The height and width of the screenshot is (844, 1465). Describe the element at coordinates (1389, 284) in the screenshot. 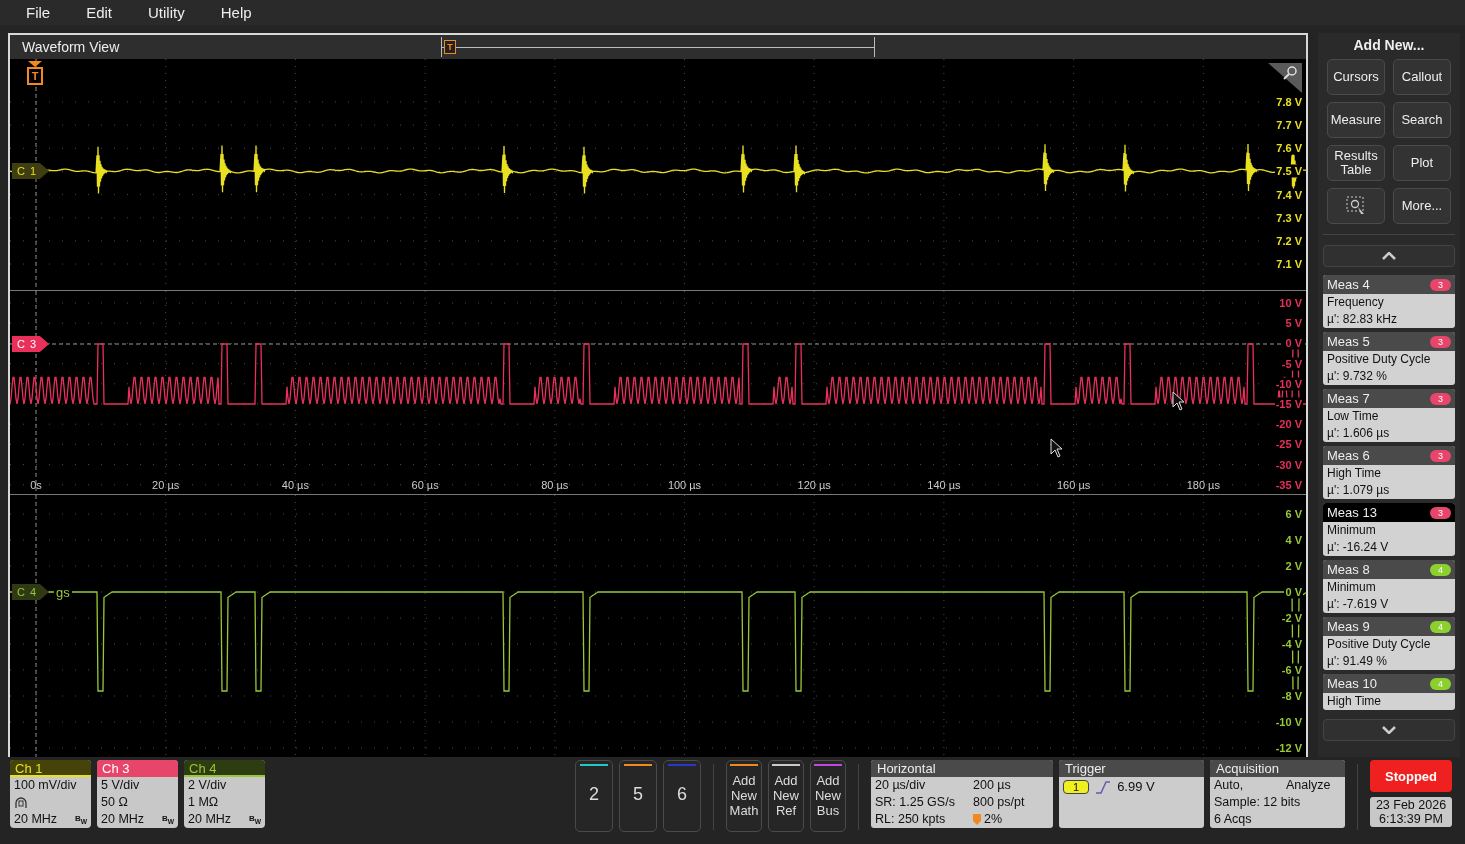

I see `measurement-header: Meas 4 3` at that location.